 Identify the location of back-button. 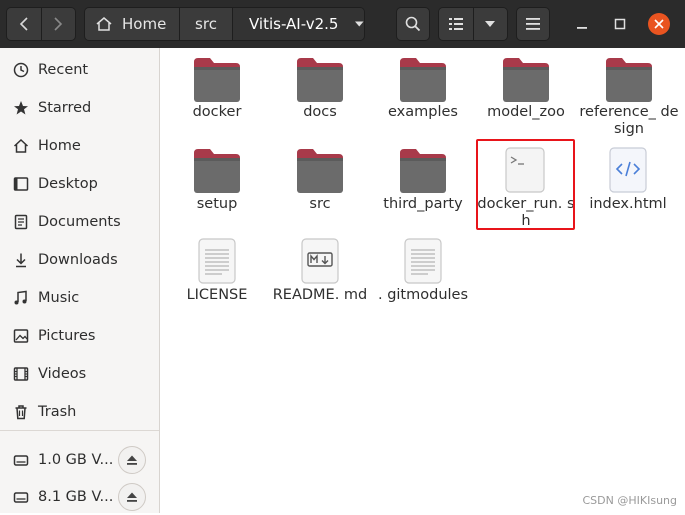
(24, 24).